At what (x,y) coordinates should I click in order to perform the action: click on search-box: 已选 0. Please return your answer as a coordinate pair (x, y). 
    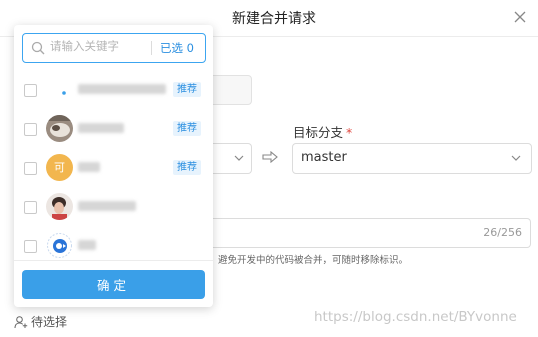
    Looking at the image, I should click on (114, 48).